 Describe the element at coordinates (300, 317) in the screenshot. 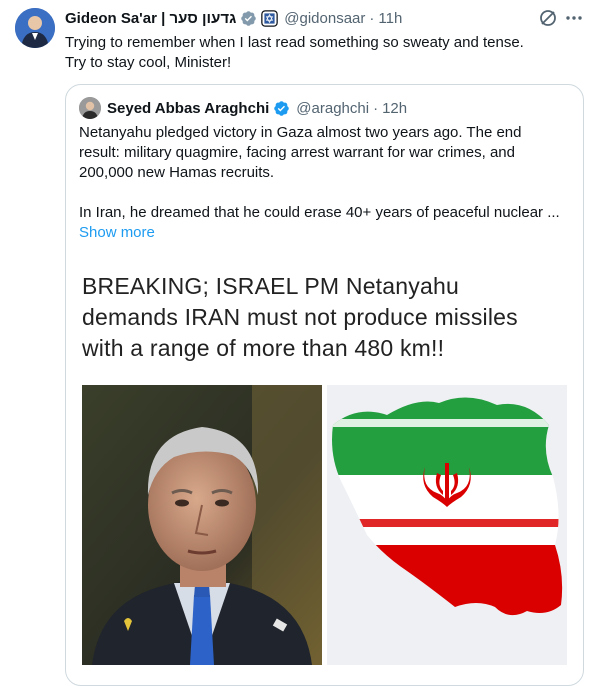

I see `headline-line: demands IRAN must not produce missiles` at that location.